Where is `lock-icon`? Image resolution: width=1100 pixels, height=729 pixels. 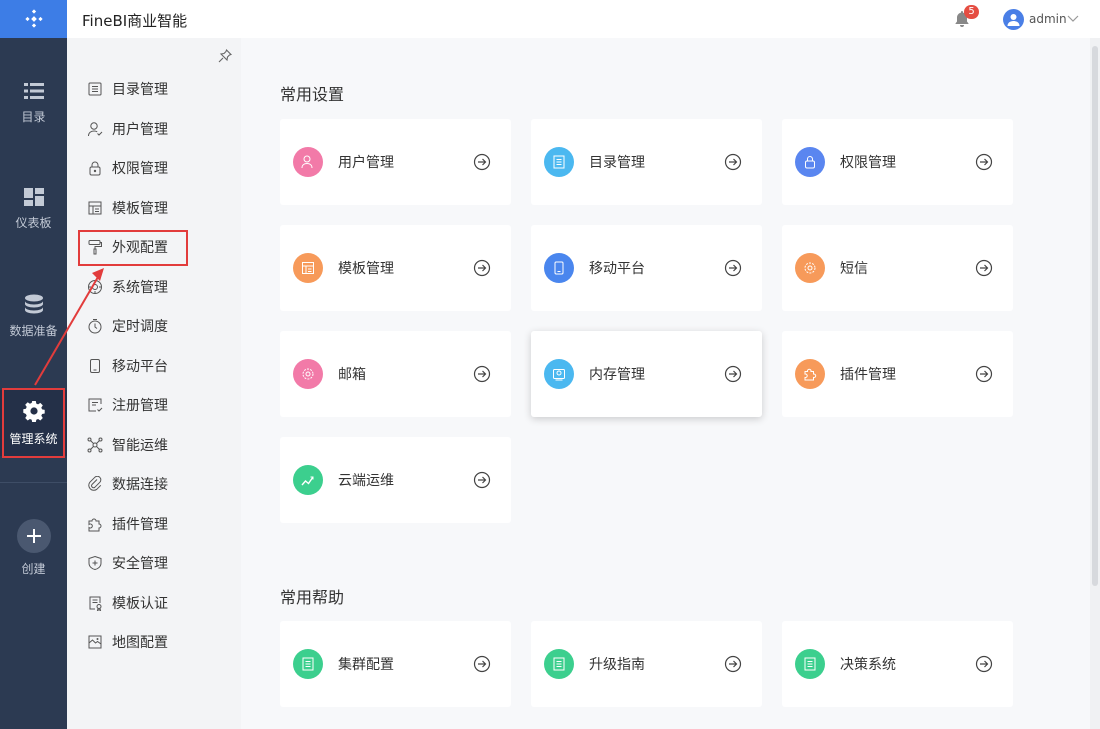
lock-icon is located at coordinates (810, 162).